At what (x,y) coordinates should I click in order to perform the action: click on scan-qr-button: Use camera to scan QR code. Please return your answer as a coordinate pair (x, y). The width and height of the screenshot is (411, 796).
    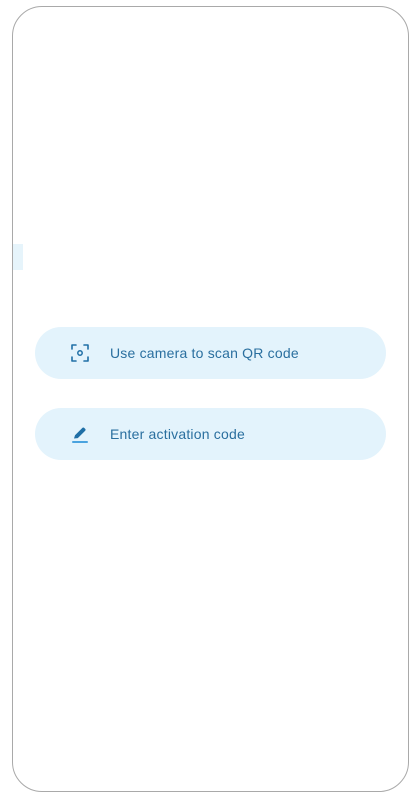
    Looking at the image, I should click on (210, 353).